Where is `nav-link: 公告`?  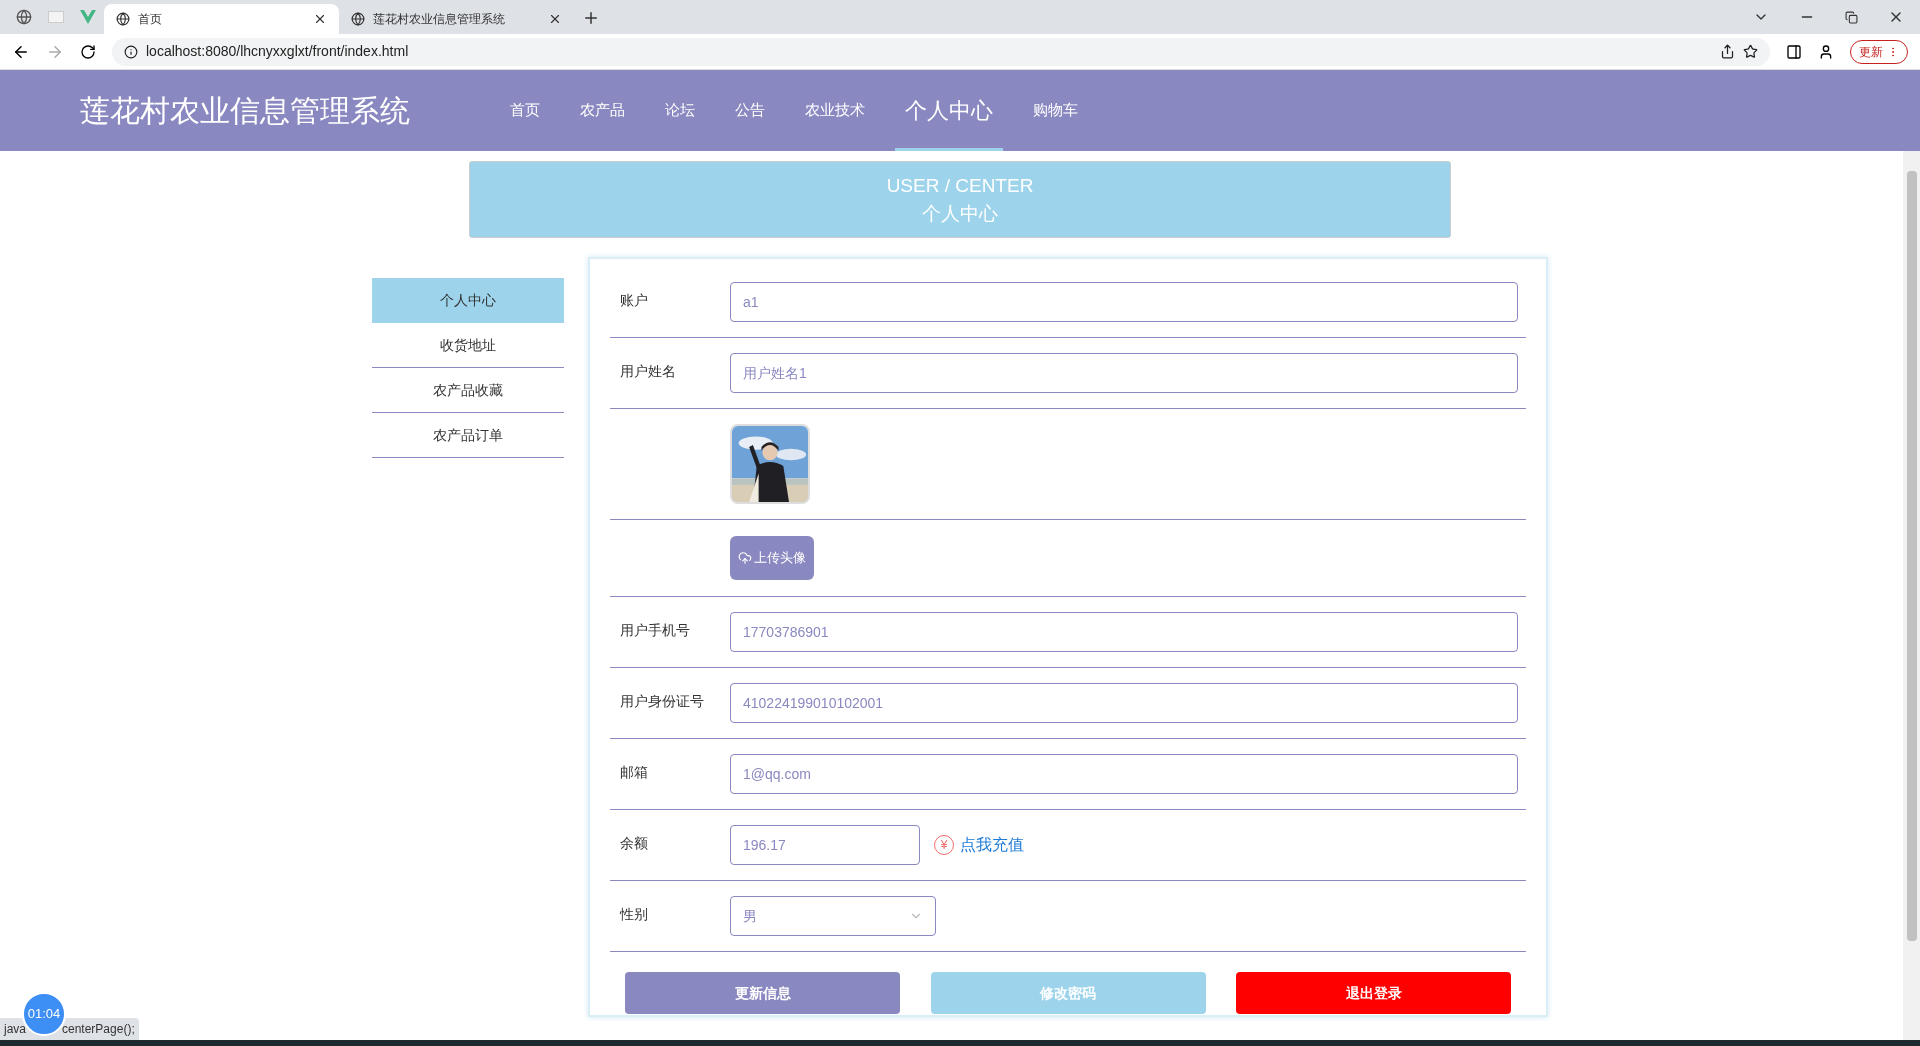 nav-link: 公告 is located at coordinates (750, 110).